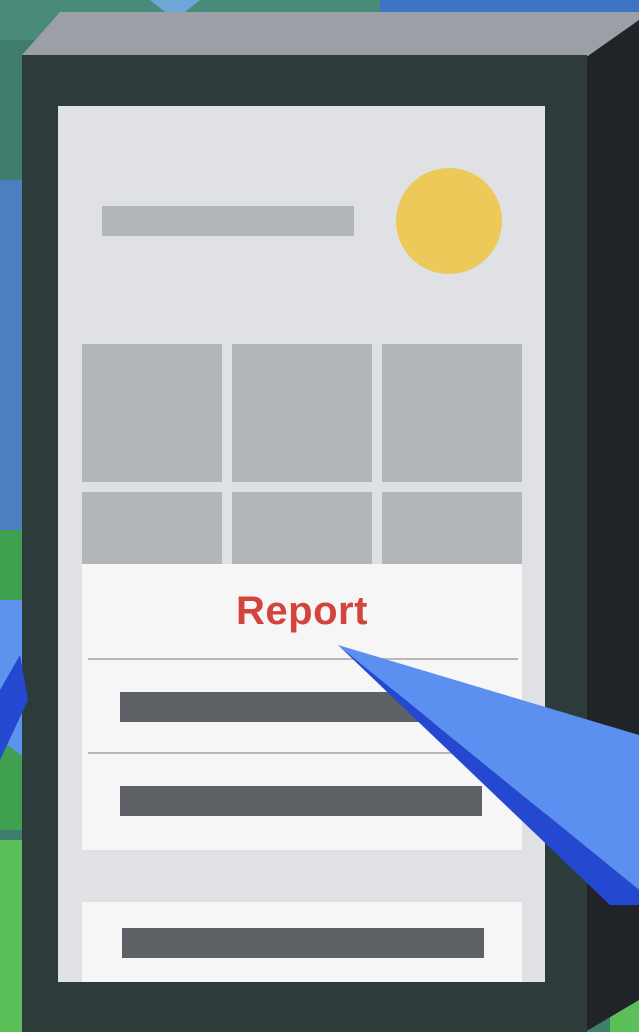 This screenshot has height=1032, width=639. I want to click on device-side-face, so click(612, 526).